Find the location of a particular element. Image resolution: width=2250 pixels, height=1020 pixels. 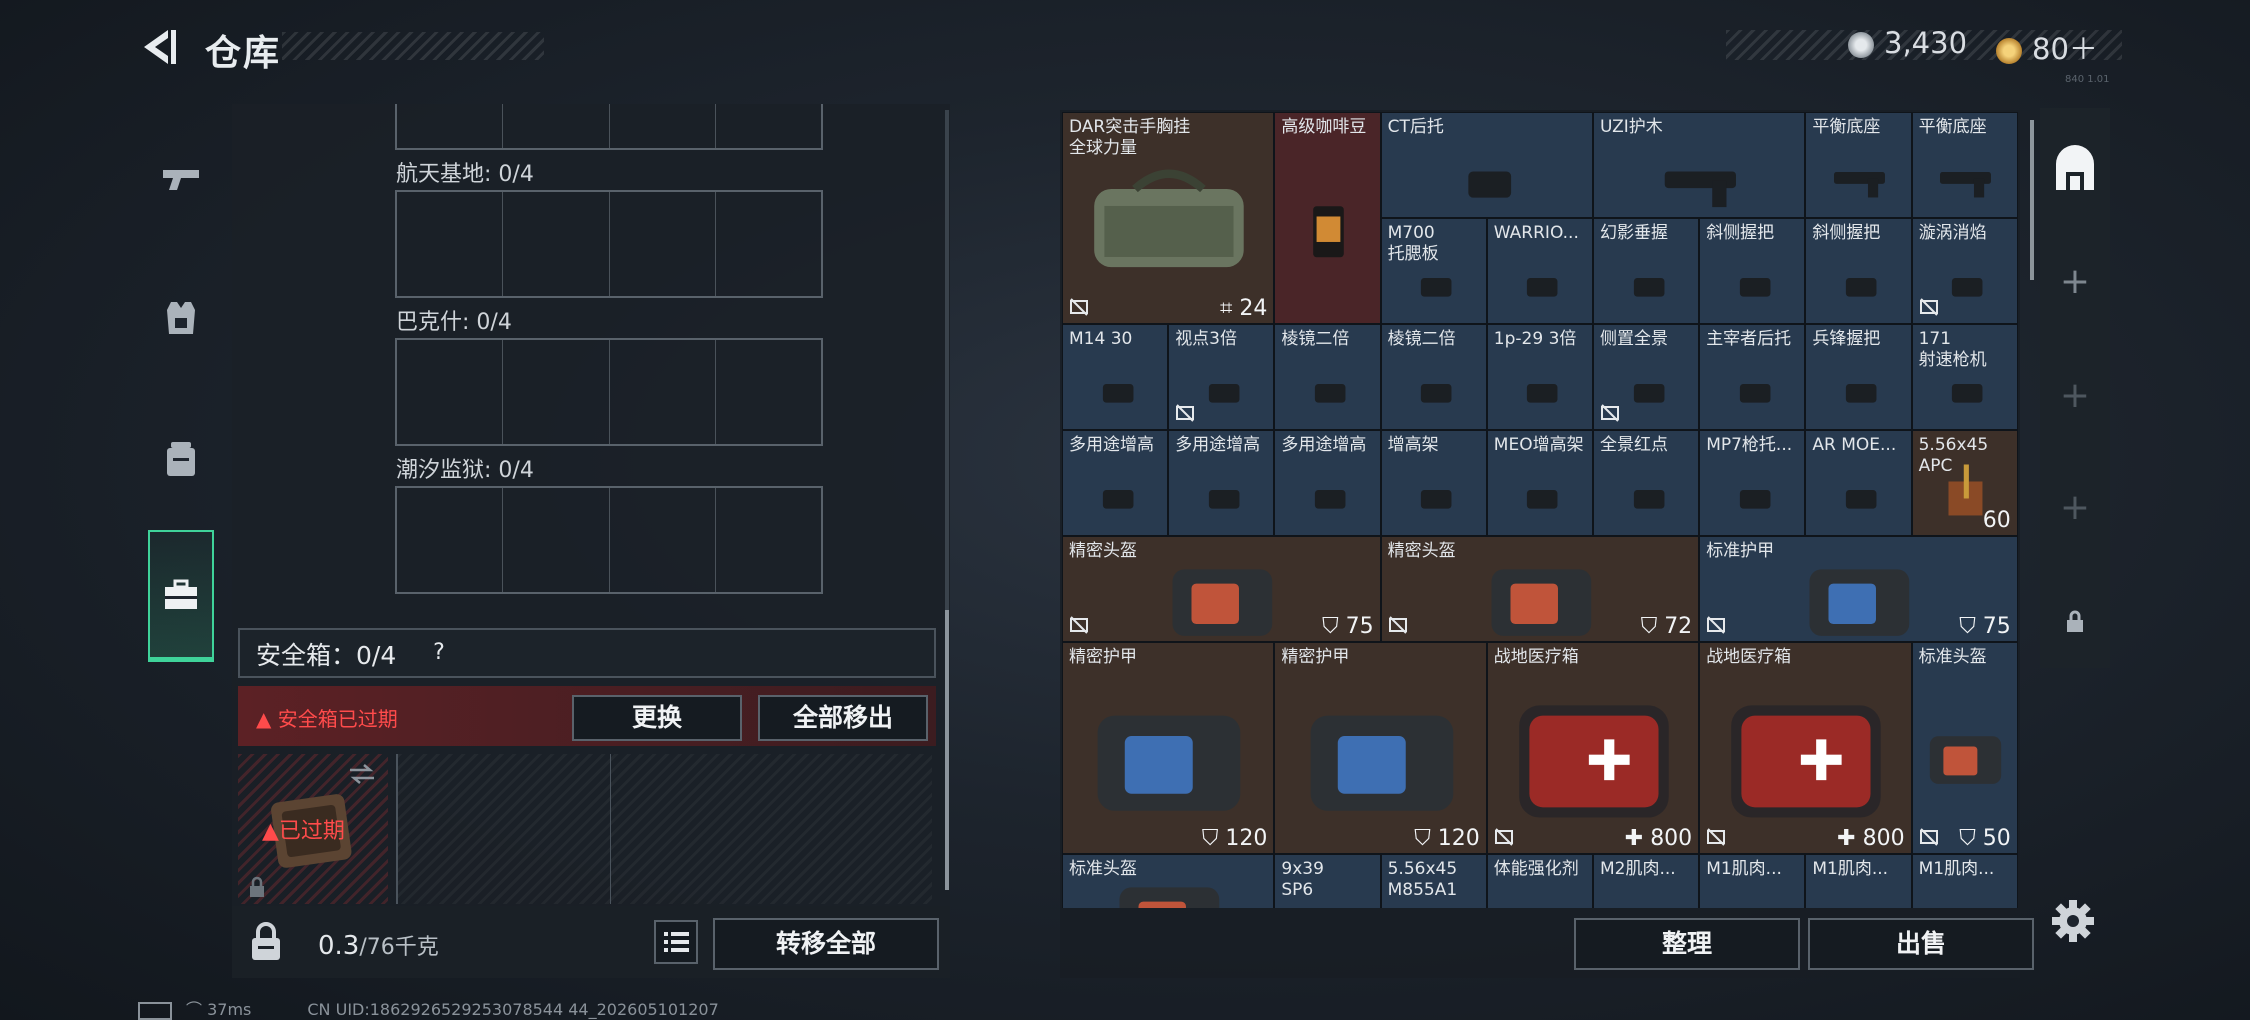

remove-all-button: 全部移出 is located at coordinates (843, 718).